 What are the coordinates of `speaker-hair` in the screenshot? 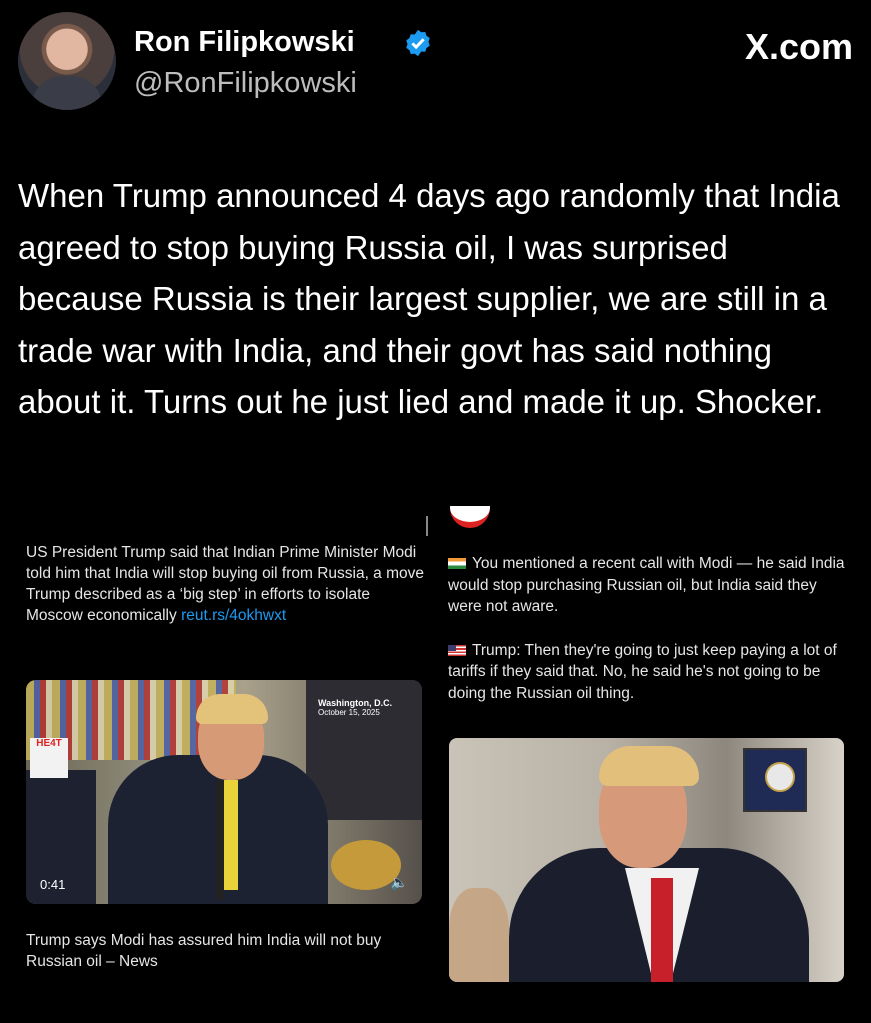 It's located at (232, 709).